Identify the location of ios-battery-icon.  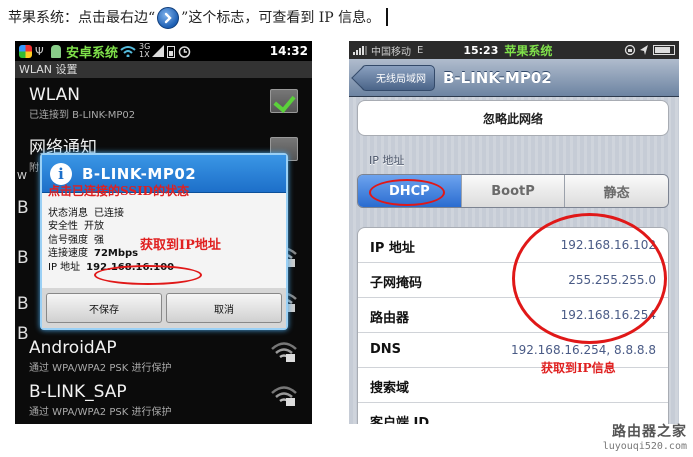
(664, 50).